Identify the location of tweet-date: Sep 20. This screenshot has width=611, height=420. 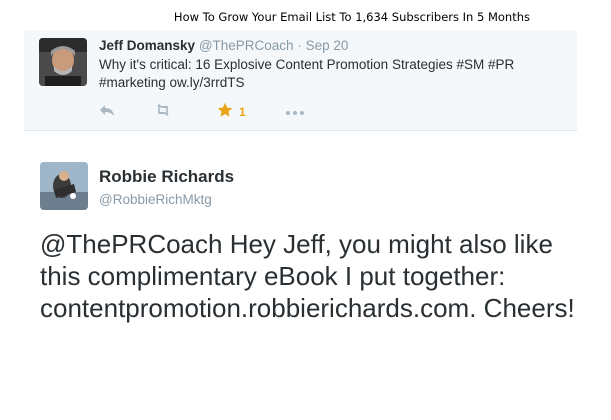
(327, 45).